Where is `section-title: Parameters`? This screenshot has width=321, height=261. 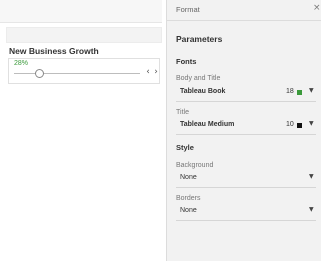
section-title: Parameters is located at coordinates (199, 39).